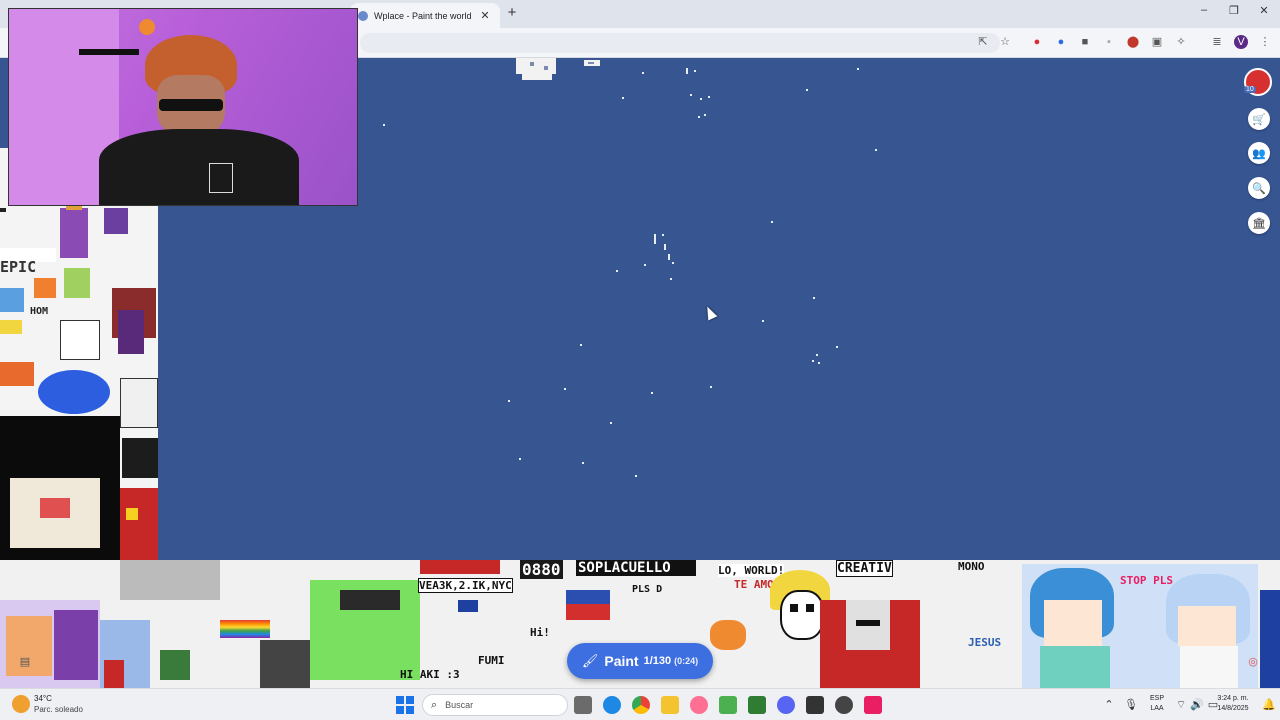 The height and width of the screenshot is (720, 1280). What do you see at coordinates (1061, 42) in the screenshot?
I see `extension-blue-icon: ●` at bounding box center [1061, 42].